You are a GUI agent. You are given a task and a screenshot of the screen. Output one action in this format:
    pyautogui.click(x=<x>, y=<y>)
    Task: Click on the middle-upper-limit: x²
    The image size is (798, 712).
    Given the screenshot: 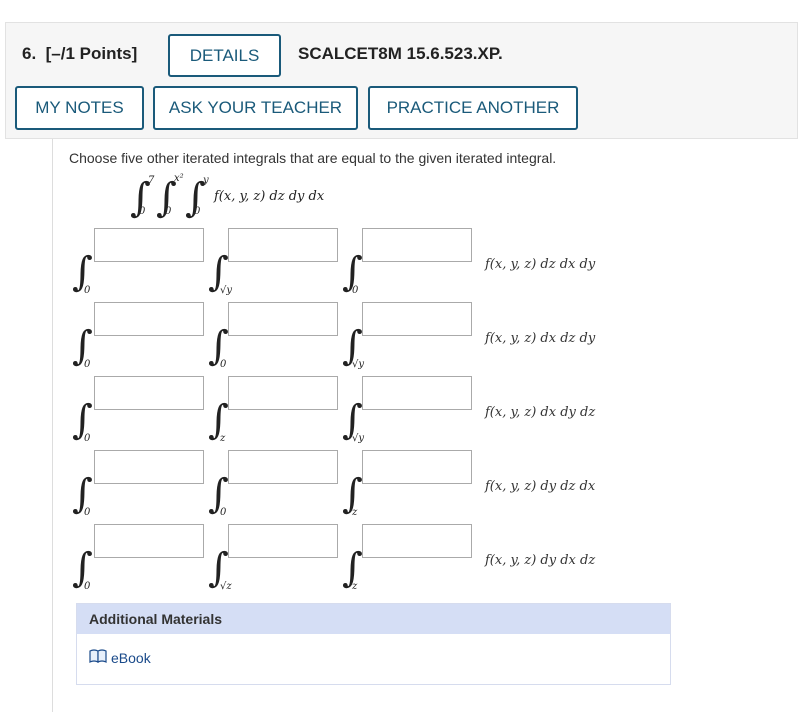 What is the action you would take?
    pyautogui.click(x=179, y=178)
    